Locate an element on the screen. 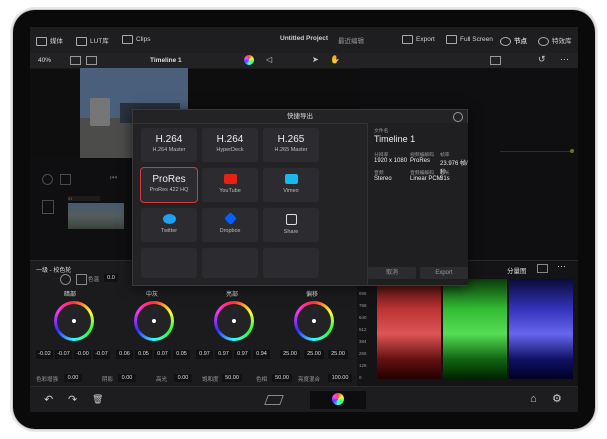 Image resolution: width=607 pixels, height=439 pixels. wheel-gamma-label: 中灰 is located at coordinates (152, 295).